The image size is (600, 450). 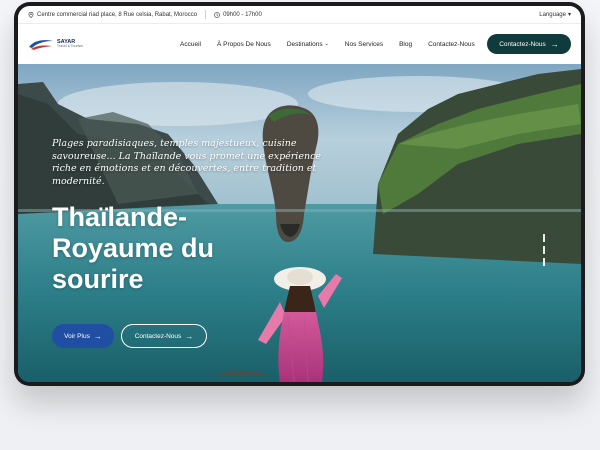 I want to click on chevron-down-icon: ⌄, so click(x=326, y=44).